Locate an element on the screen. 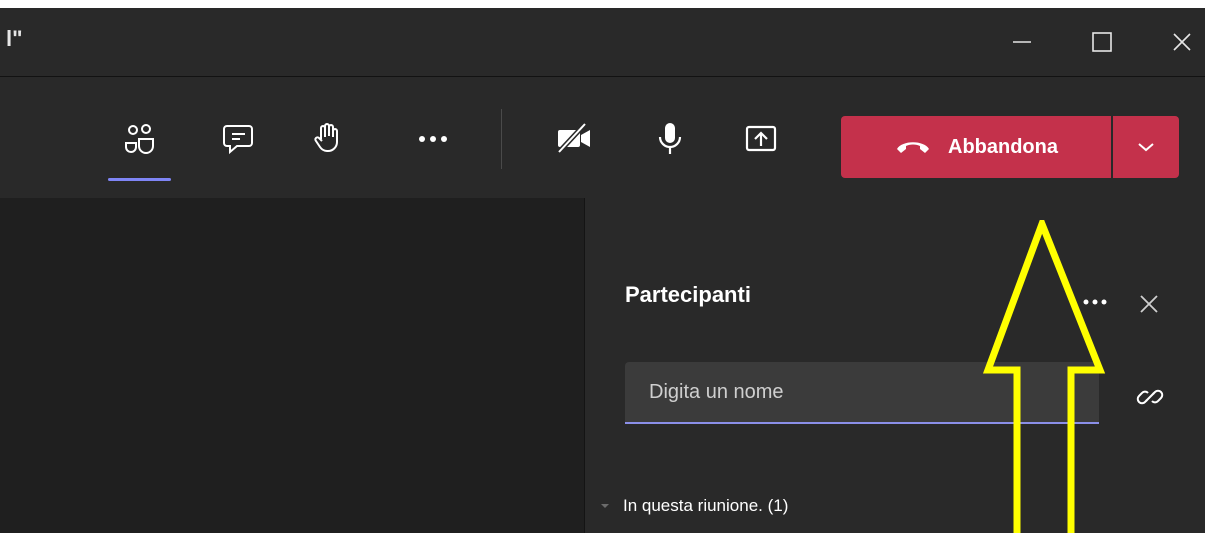 The width and height of the screenshot is (1205, 533). more-options-button is located at coordinates (433, 139).